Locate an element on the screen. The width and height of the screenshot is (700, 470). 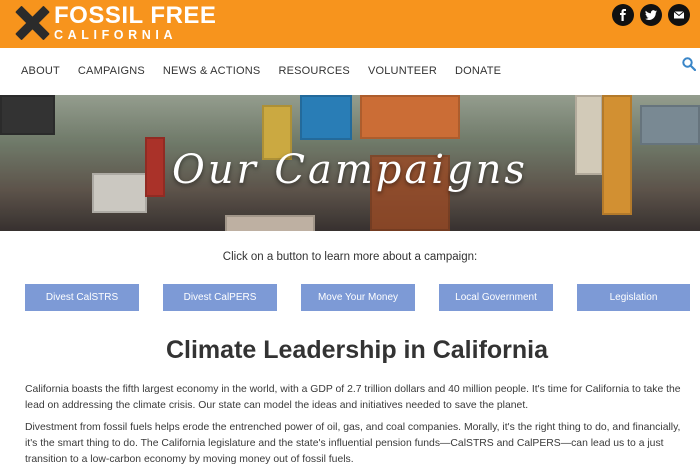
nav-item-donate: DONATE is located at coordinates (478, 71).